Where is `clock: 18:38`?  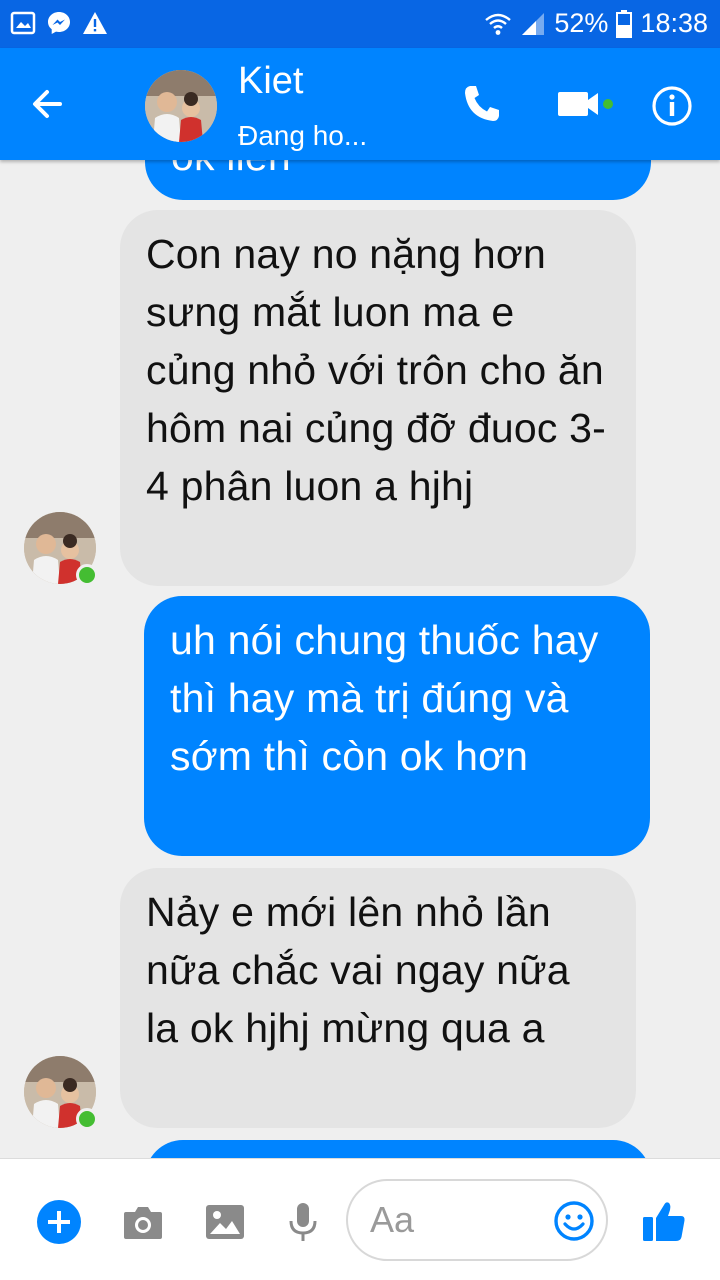 clock: 18:38 is located at coordinates (674, 23).